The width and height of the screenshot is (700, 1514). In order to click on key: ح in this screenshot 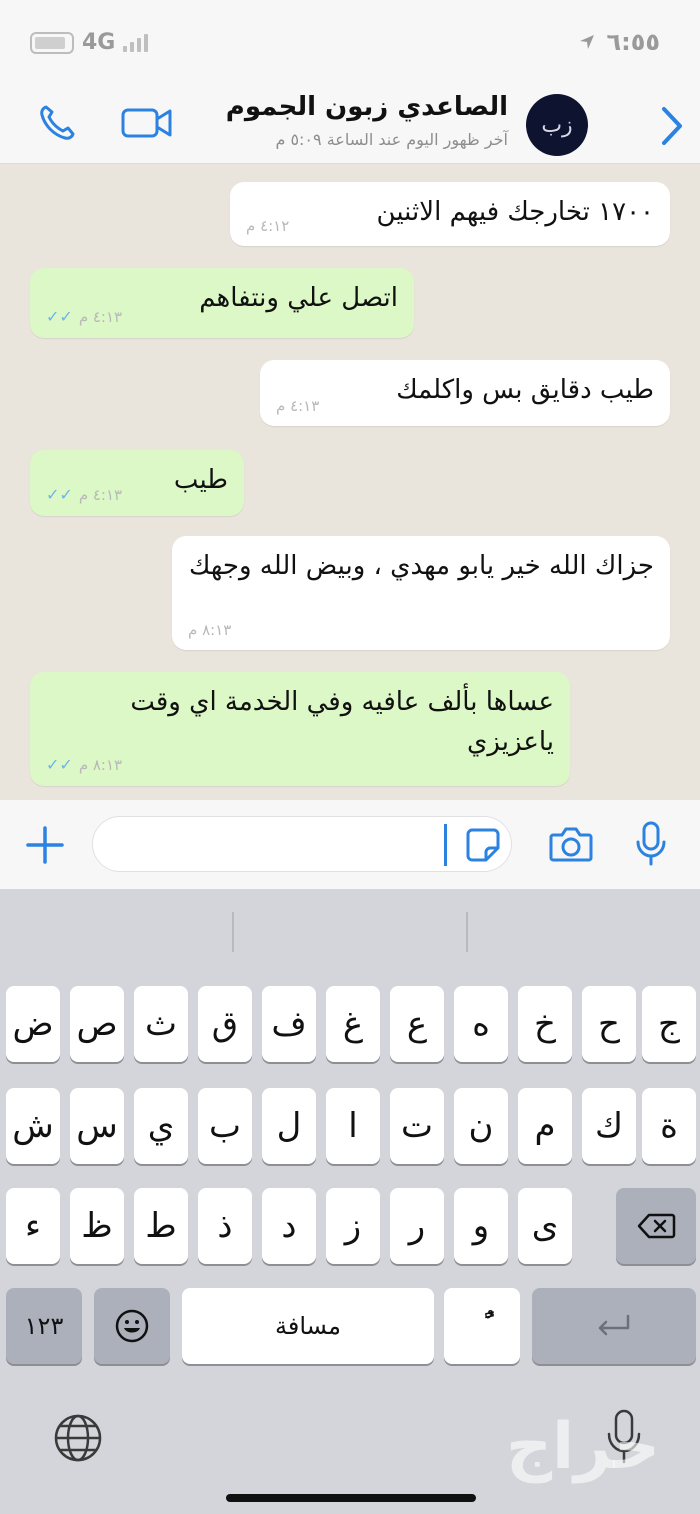, I will do `click(609, 1024)`.